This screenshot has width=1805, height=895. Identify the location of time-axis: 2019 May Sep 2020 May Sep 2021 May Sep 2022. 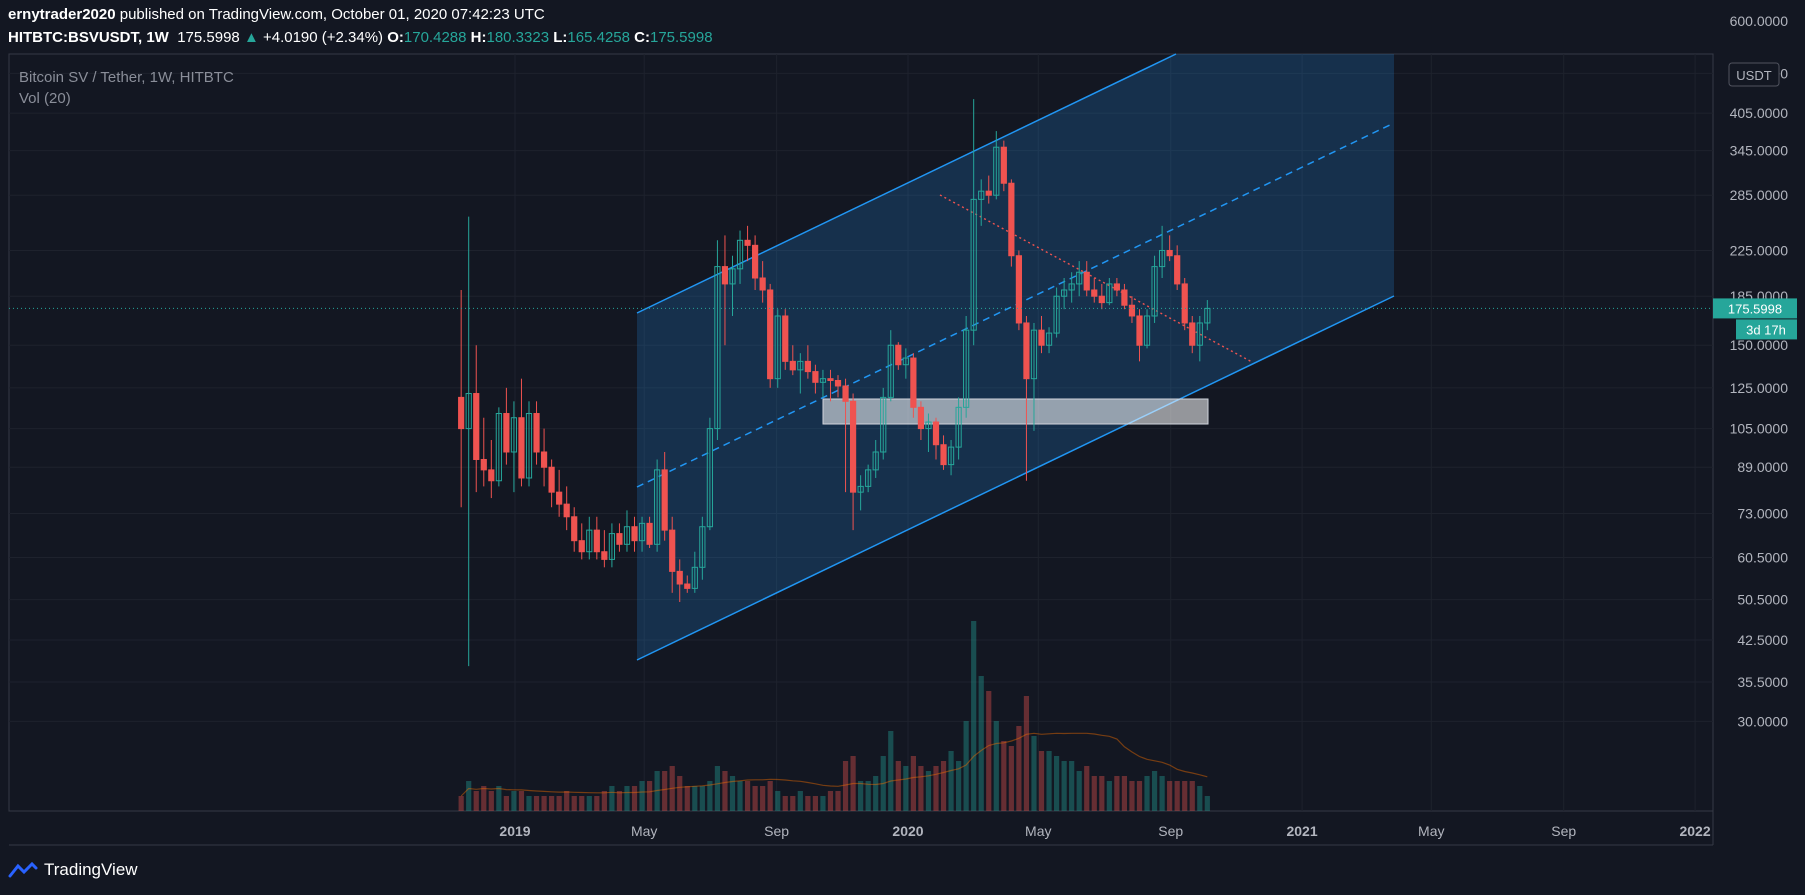
(1104, 831).